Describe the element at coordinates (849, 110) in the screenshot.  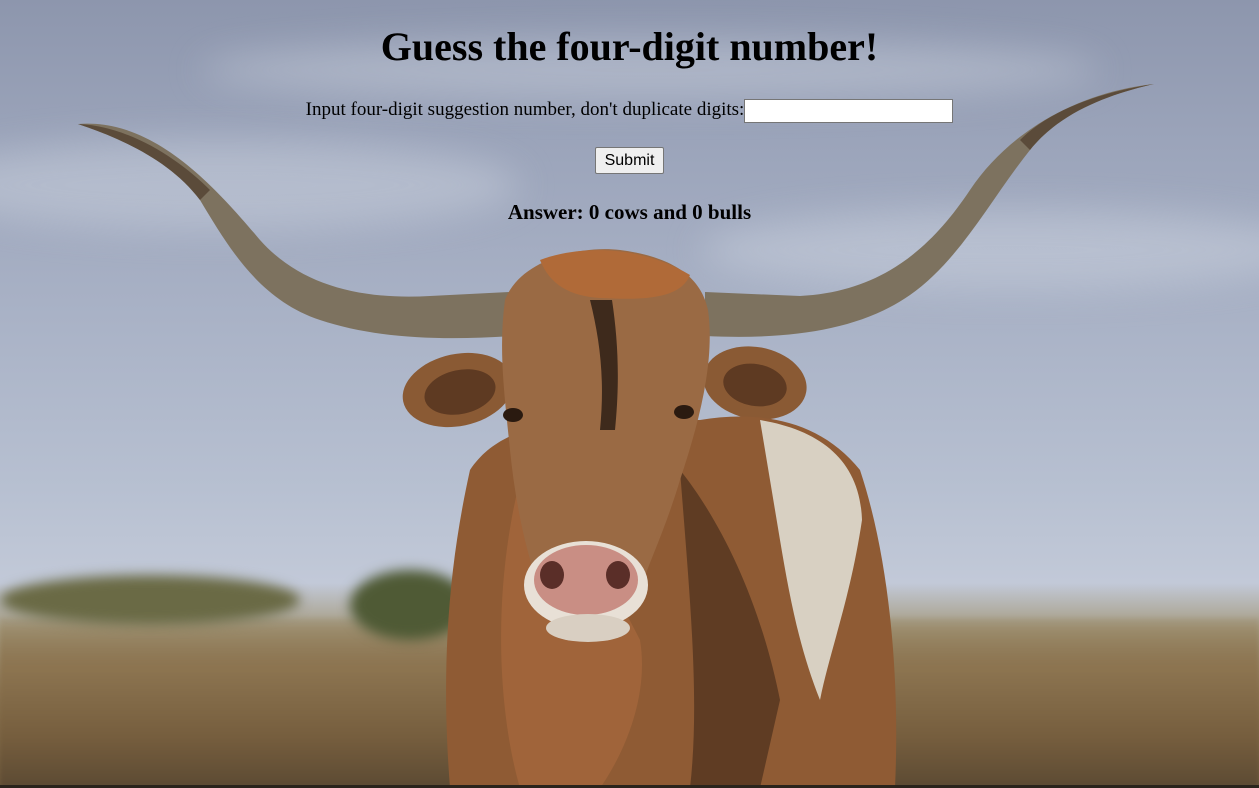
I see `guess-input` at that location.